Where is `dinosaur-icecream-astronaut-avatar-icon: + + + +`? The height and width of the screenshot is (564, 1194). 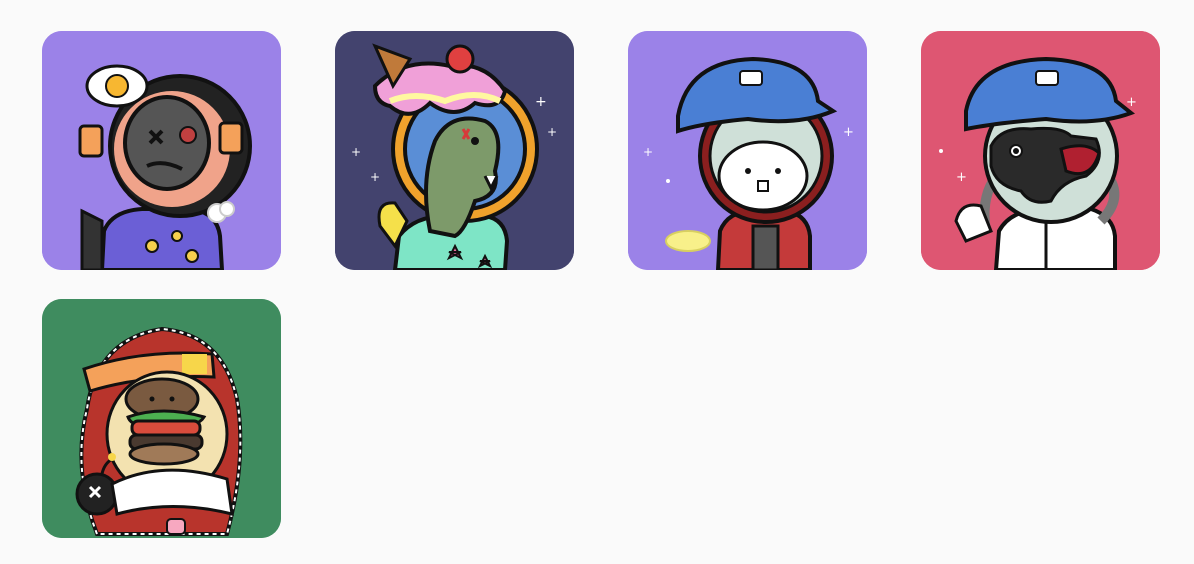
dinosaur-icecream-astronaut-avatar-icon: + + + + is located at coordinates (454, 150).